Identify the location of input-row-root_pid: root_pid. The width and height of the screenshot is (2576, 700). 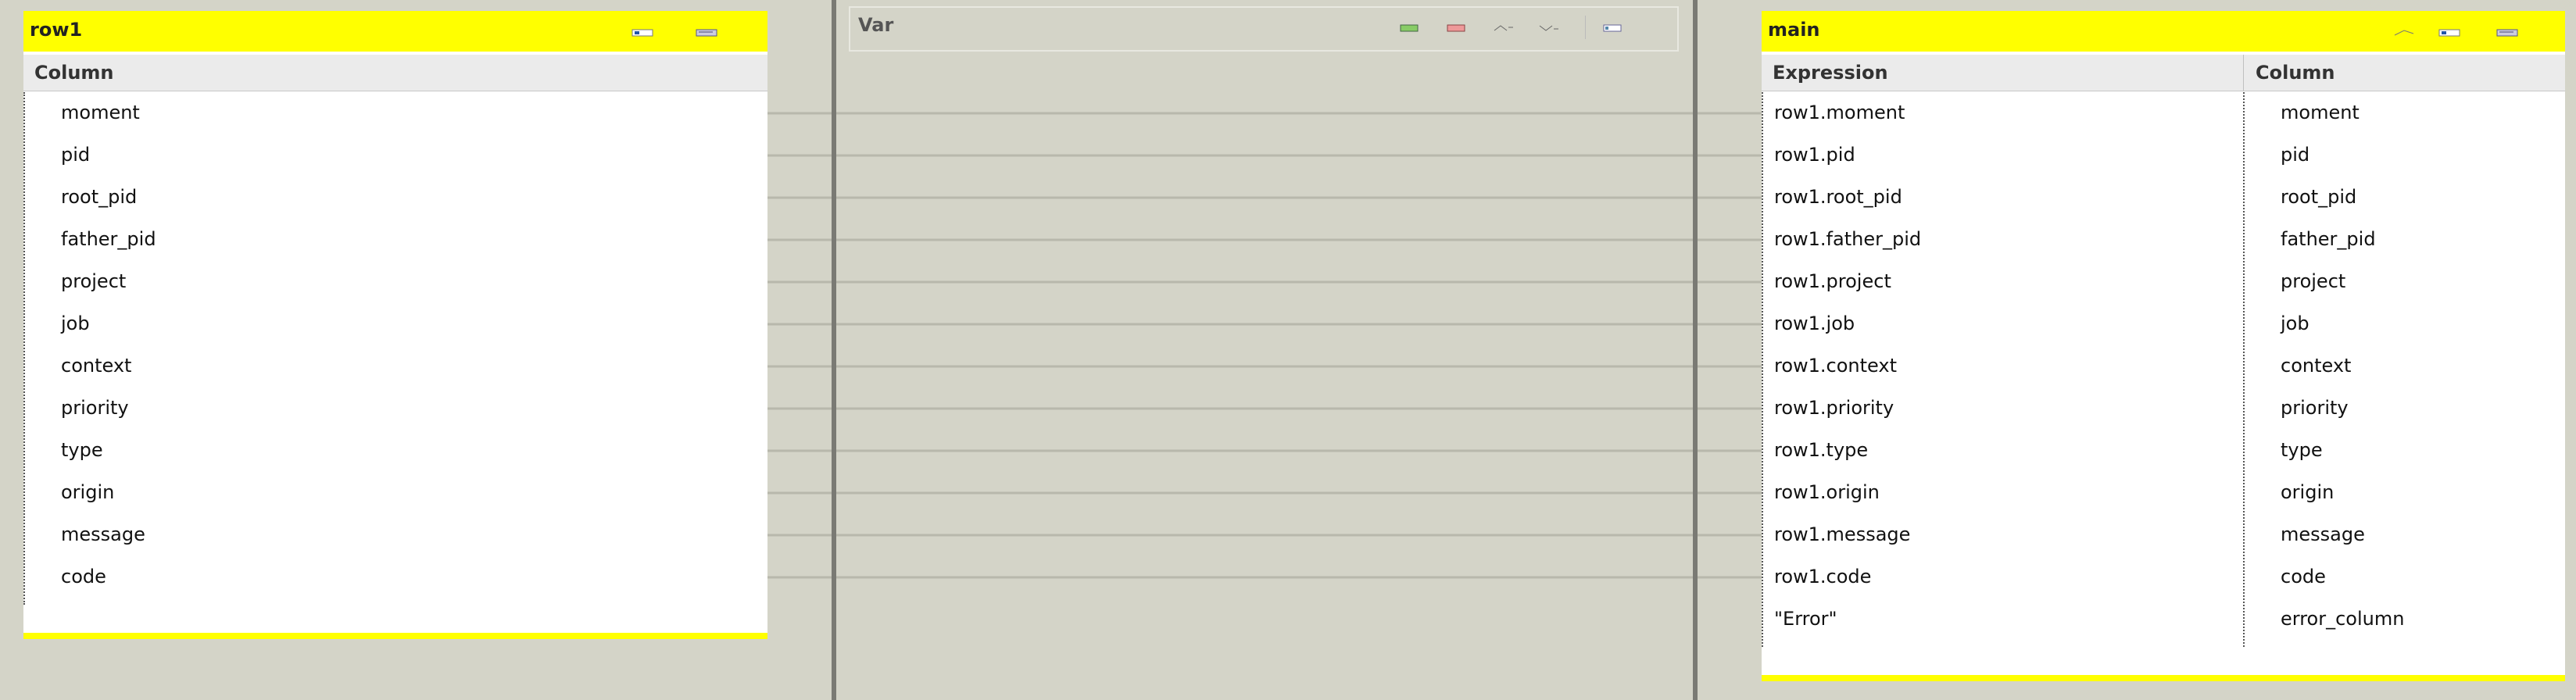
(395, 198).